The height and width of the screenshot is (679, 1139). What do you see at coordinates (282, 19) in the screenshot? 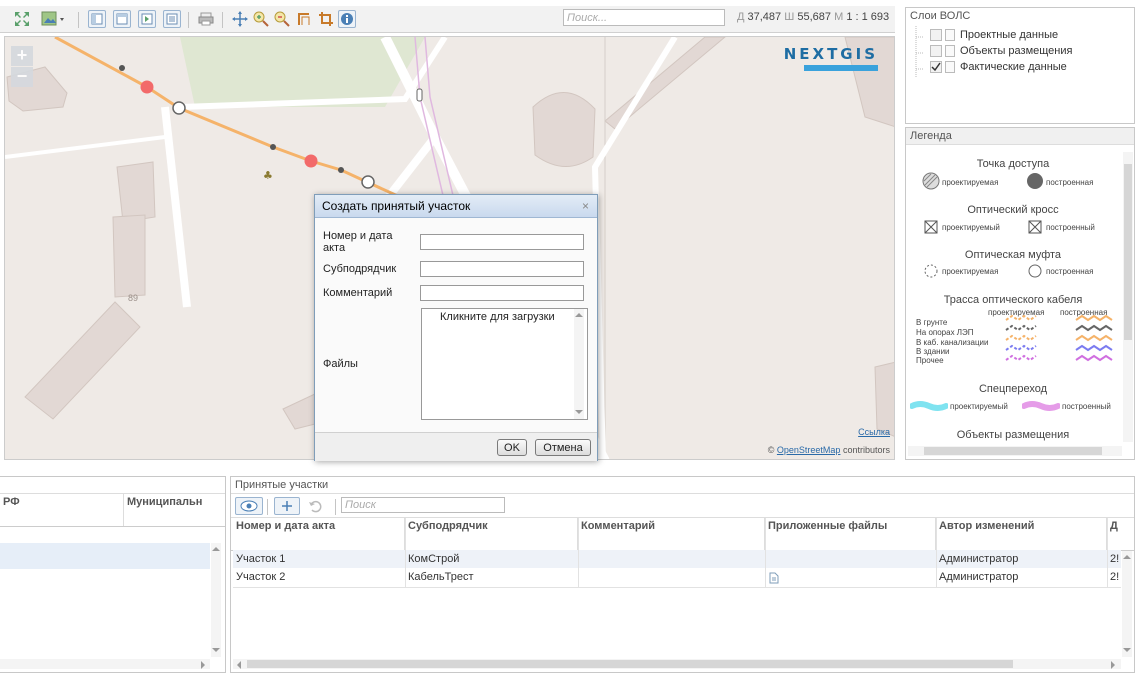
I see `zoom-out-tool-icon` at bounding box center [282, 19].